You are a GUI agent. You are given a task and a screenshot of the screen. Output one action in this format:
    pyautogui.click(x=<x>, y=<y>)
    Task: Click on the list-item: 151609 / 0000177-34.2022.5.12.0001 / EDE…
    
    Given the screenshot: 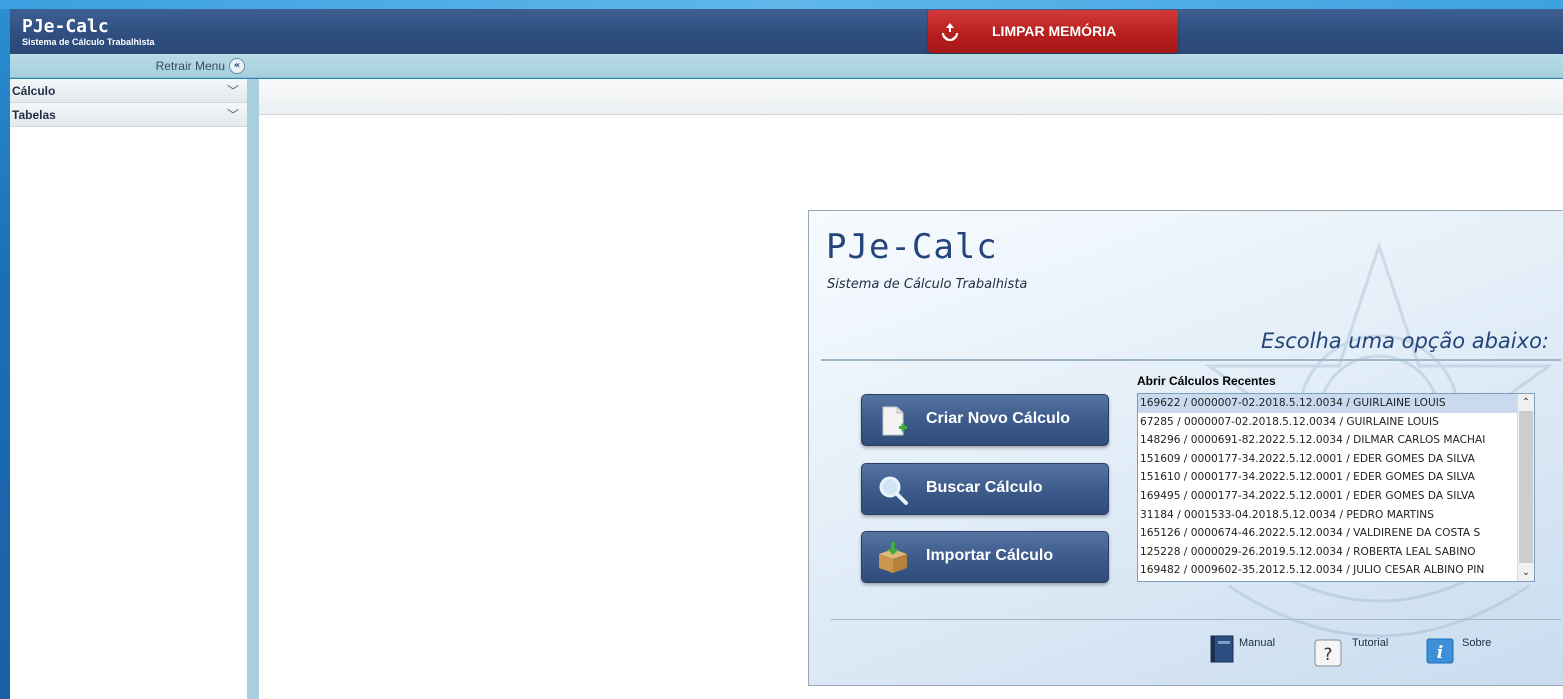 What is the action you would take?
    pyautogui.click(x=1328, y=459)
    